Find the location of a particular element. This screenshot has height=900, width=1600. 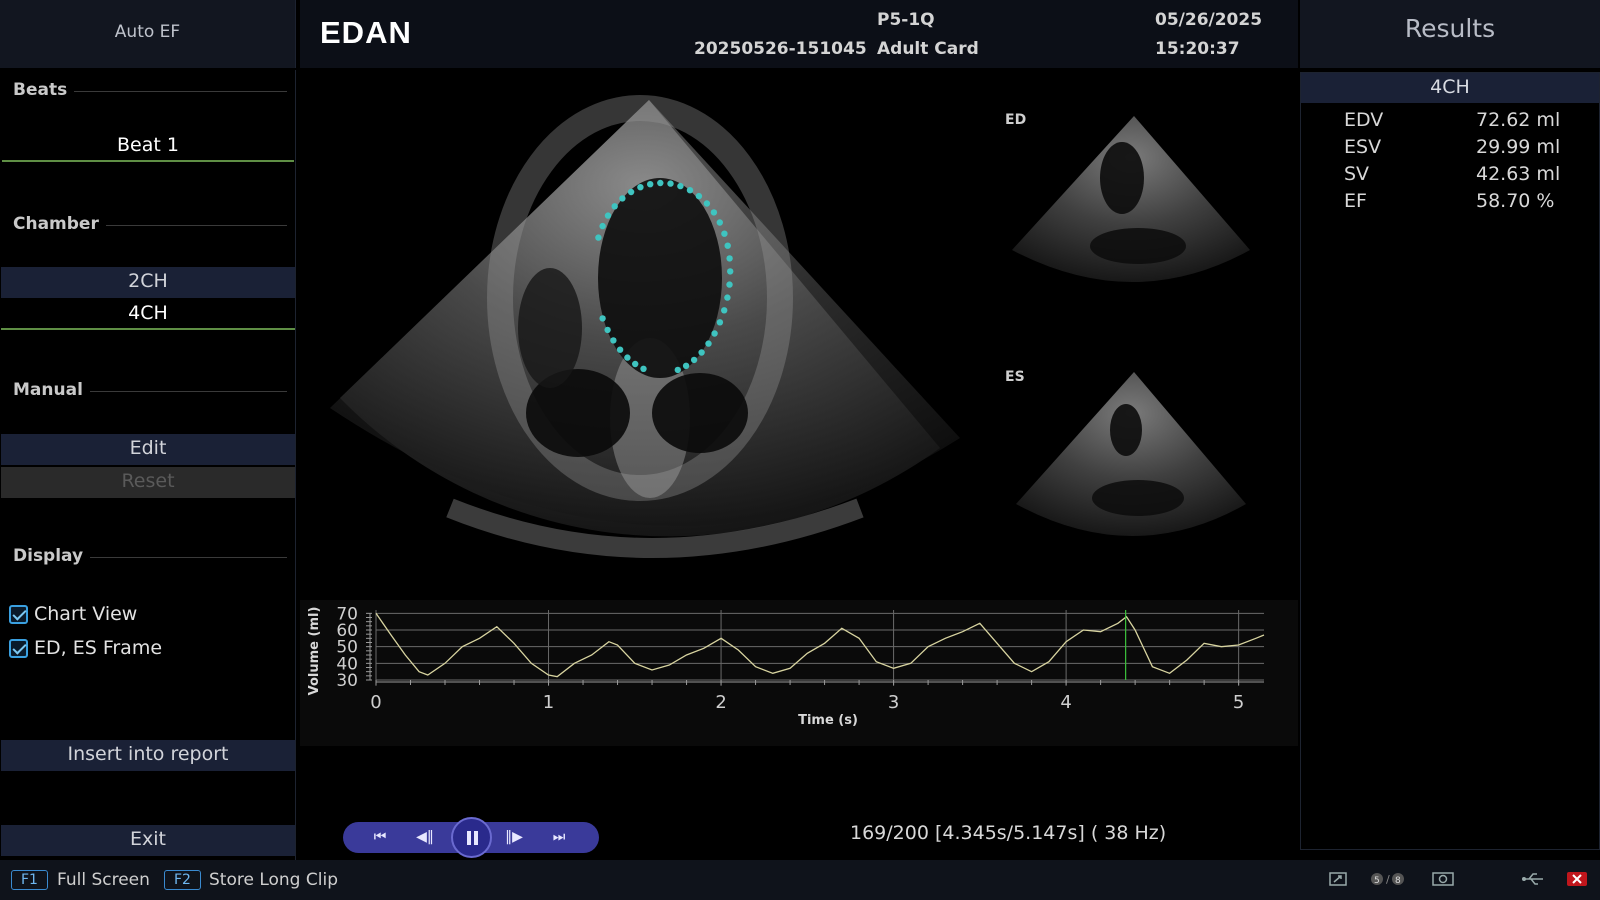

result-value: 58.70 % is located at coordinates (1515, 201).